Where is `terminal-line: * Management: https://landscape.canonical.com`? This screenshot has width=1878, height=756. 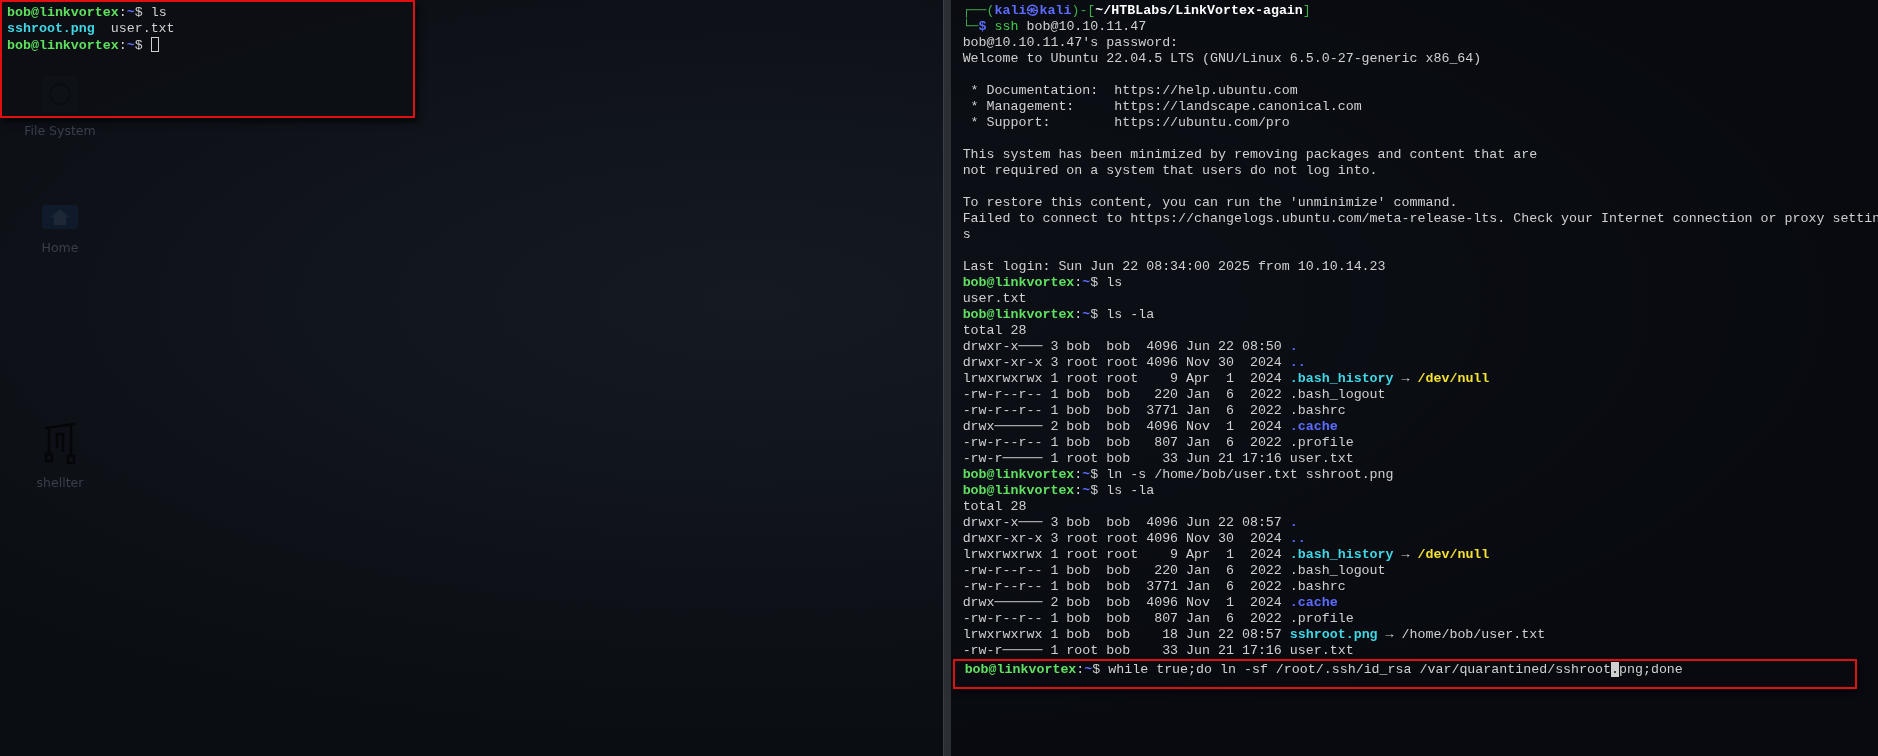
terminal-line: * Management: https://landscape.canonical.com is located at coordinates (1165, 107).